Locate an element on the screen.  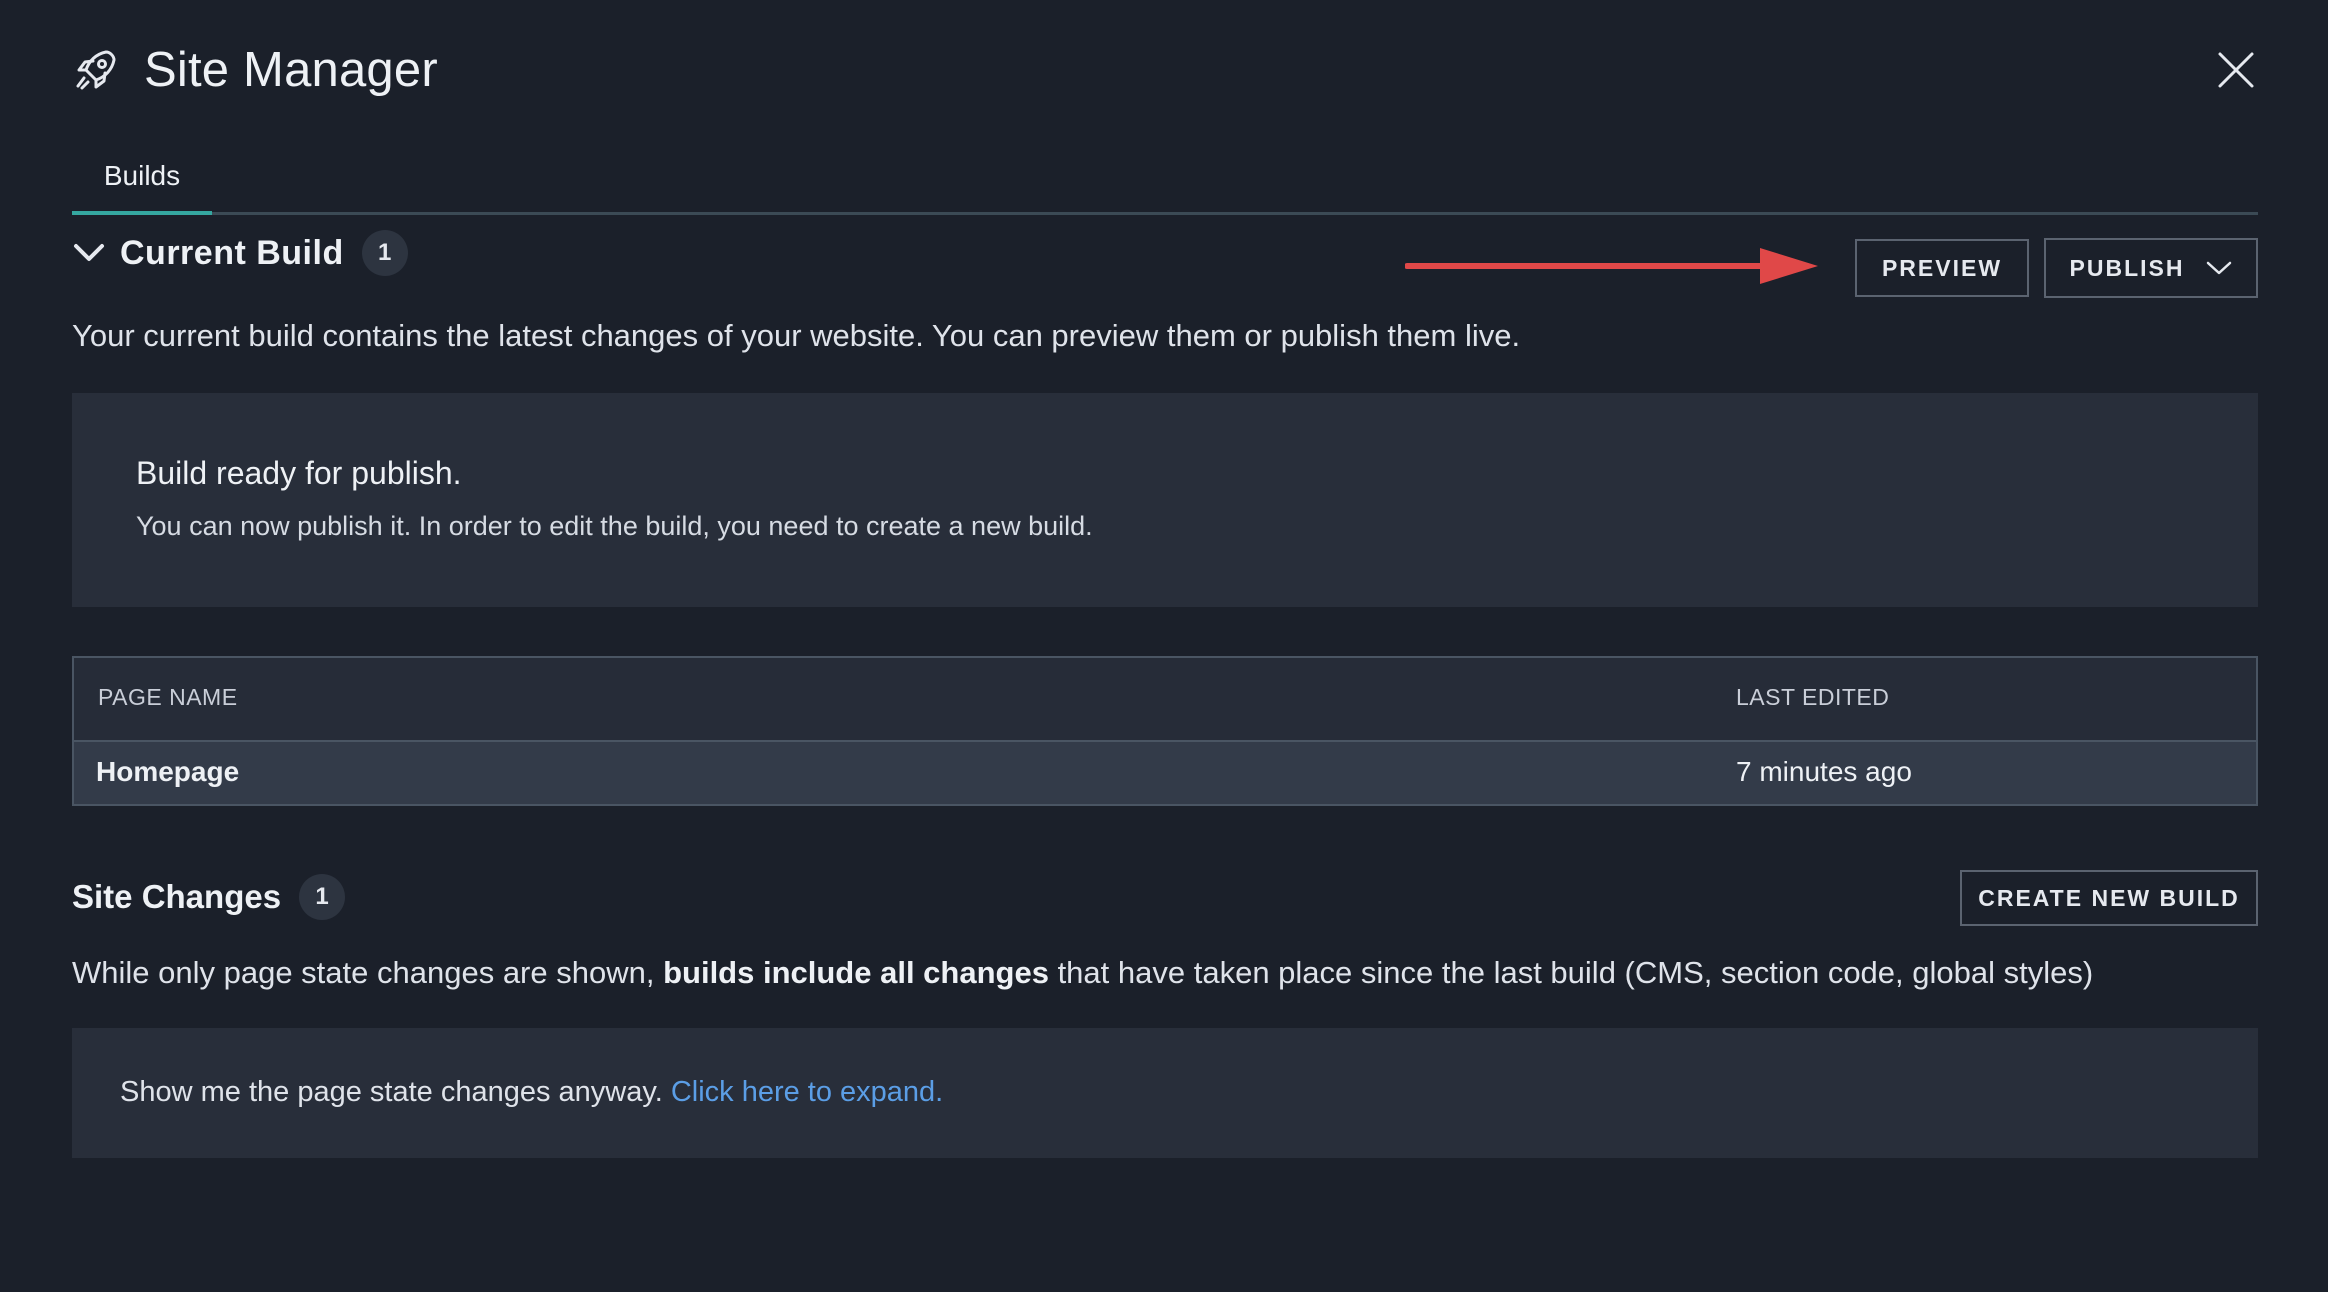
expand-link: Click here to expand. is located at coordinates (807, 1092).